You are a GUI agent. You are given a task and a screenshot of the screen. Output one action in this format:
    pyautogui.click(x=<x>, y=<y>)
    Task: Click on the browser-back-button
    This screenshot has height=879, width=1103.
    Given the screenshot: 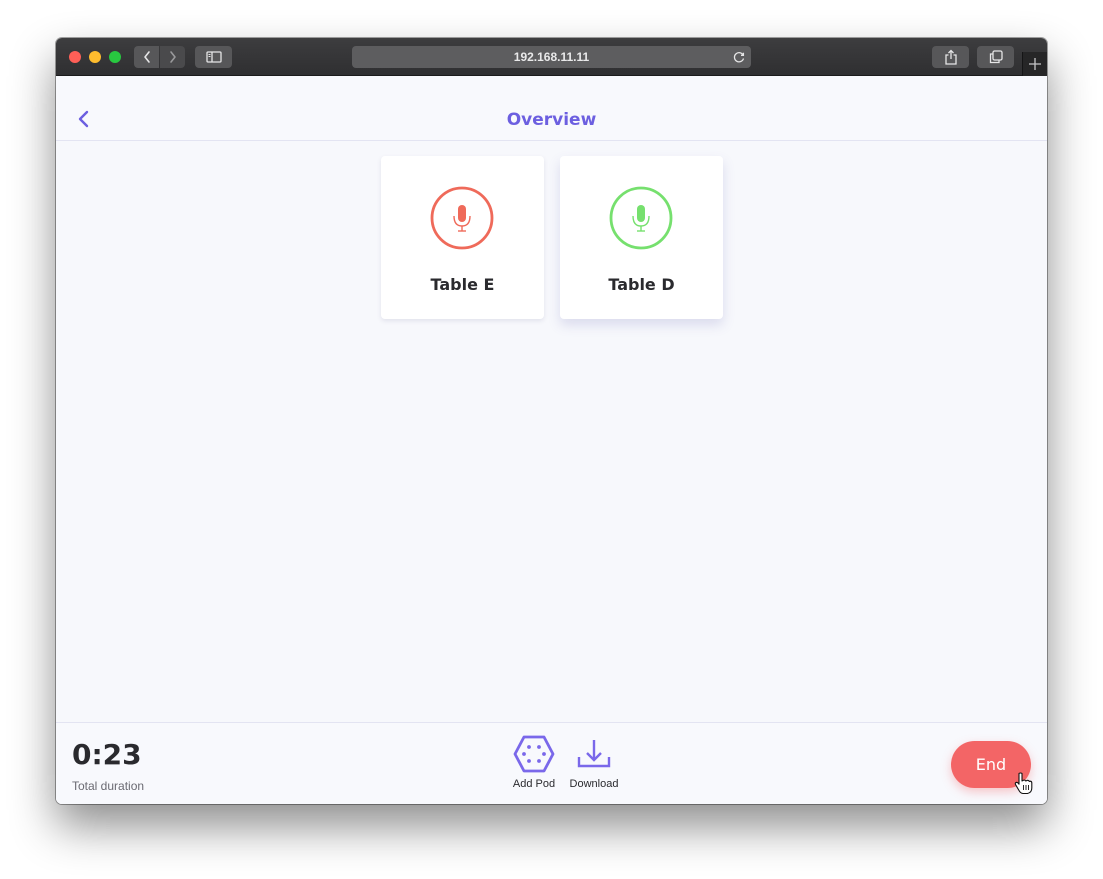 What is the action you would take?
    pyautogui.click(x=146, y=57)
    